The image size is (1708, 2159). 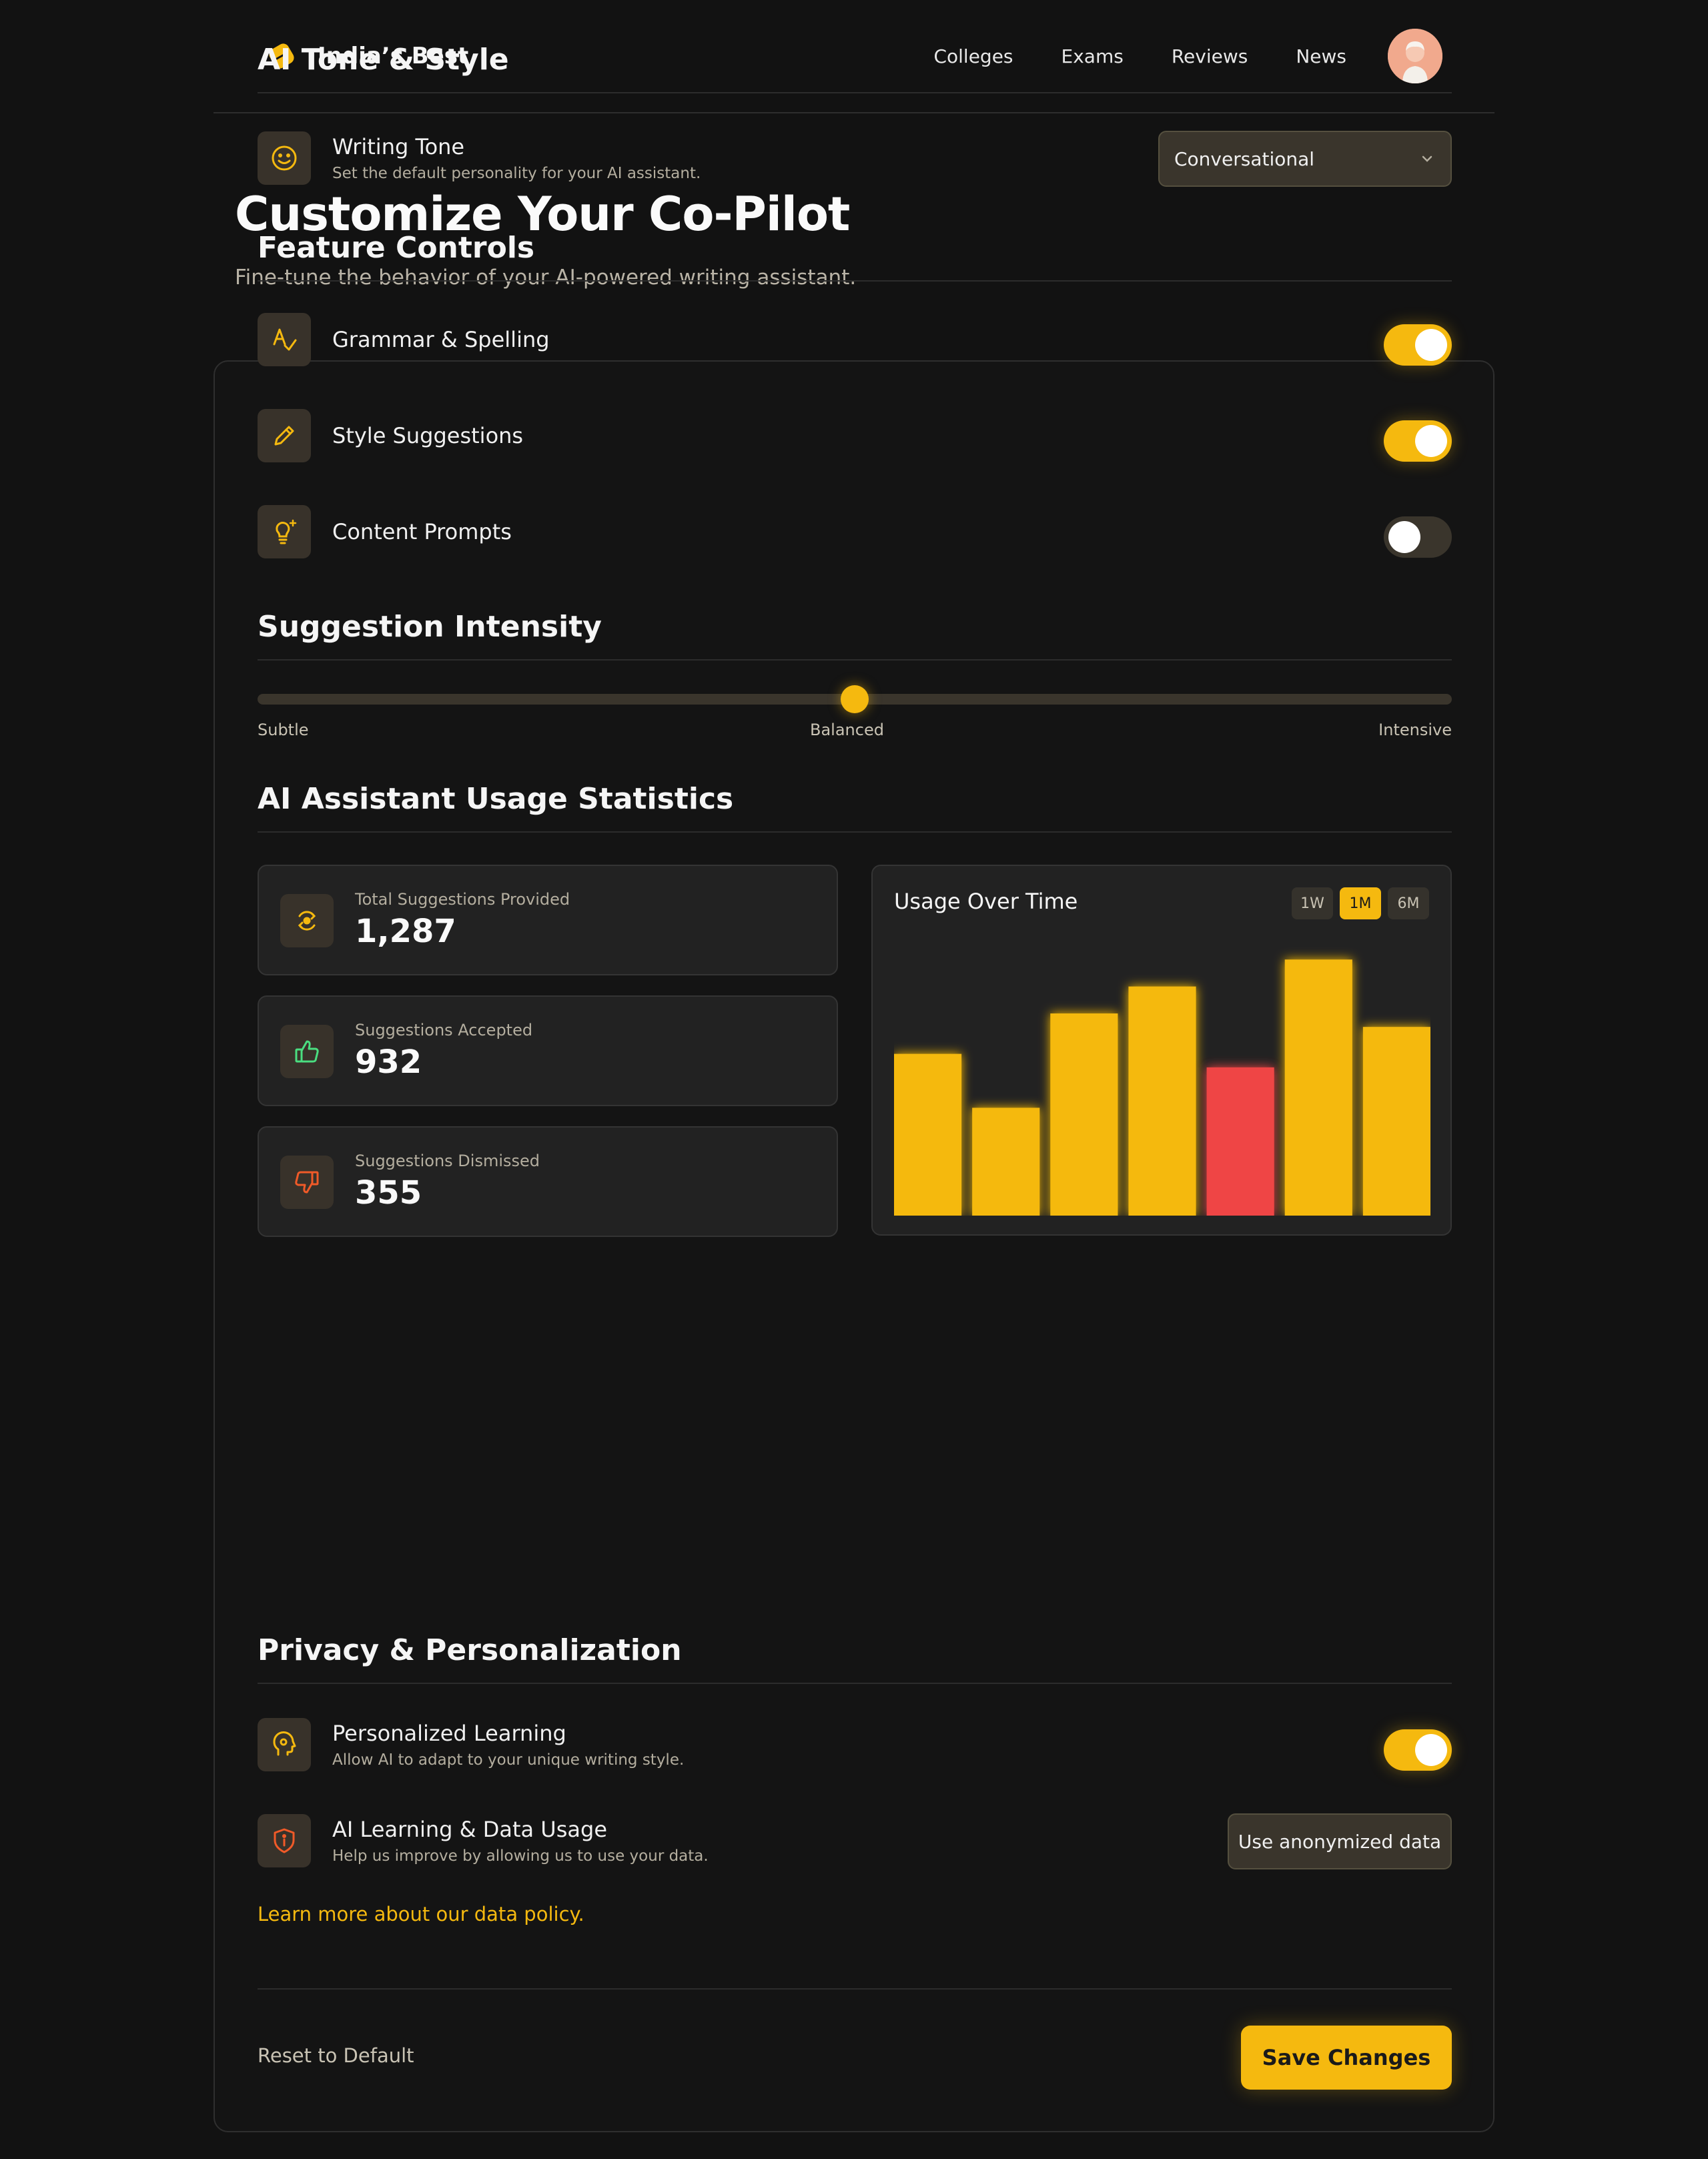 What do you see at coordinates (1409, 903) in the screenshot?
I see `range-button-6m: 6M` at bounding box center [1409, 903].